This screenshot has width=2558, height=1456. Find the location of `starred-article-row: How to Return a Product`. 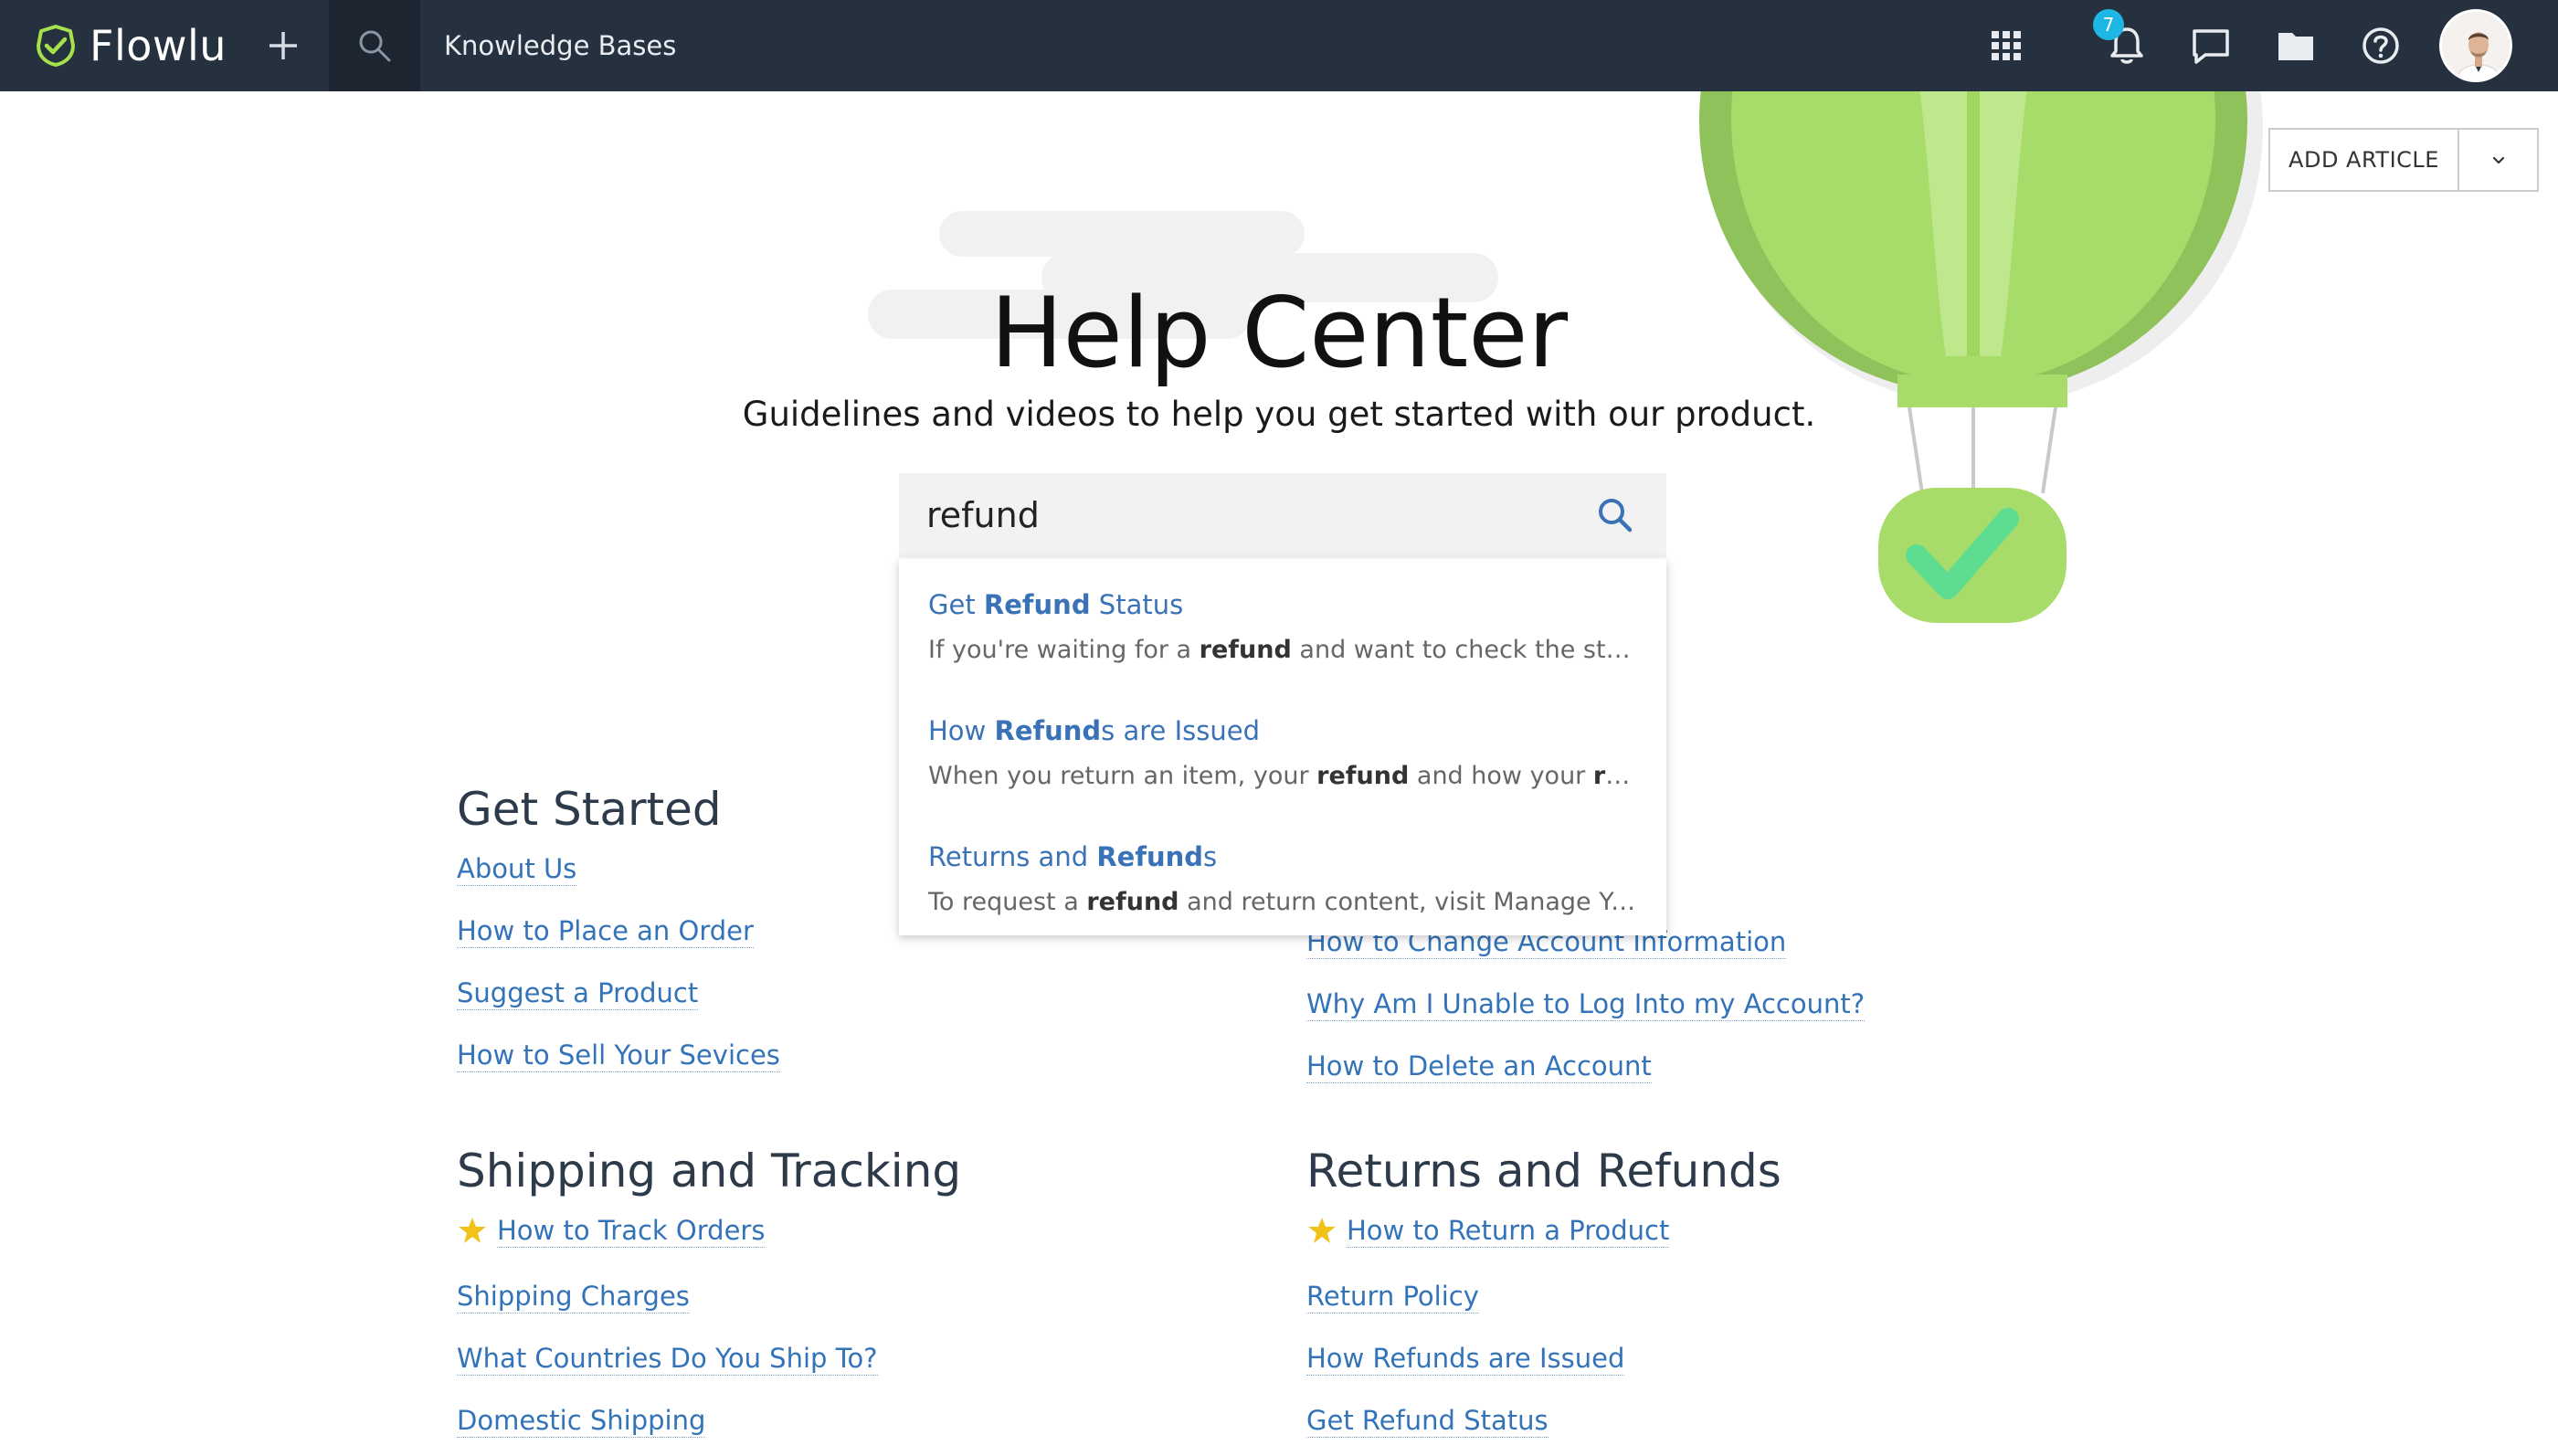

starred-article-row: How to Return a Product is located at coordinates (1544, 1231).